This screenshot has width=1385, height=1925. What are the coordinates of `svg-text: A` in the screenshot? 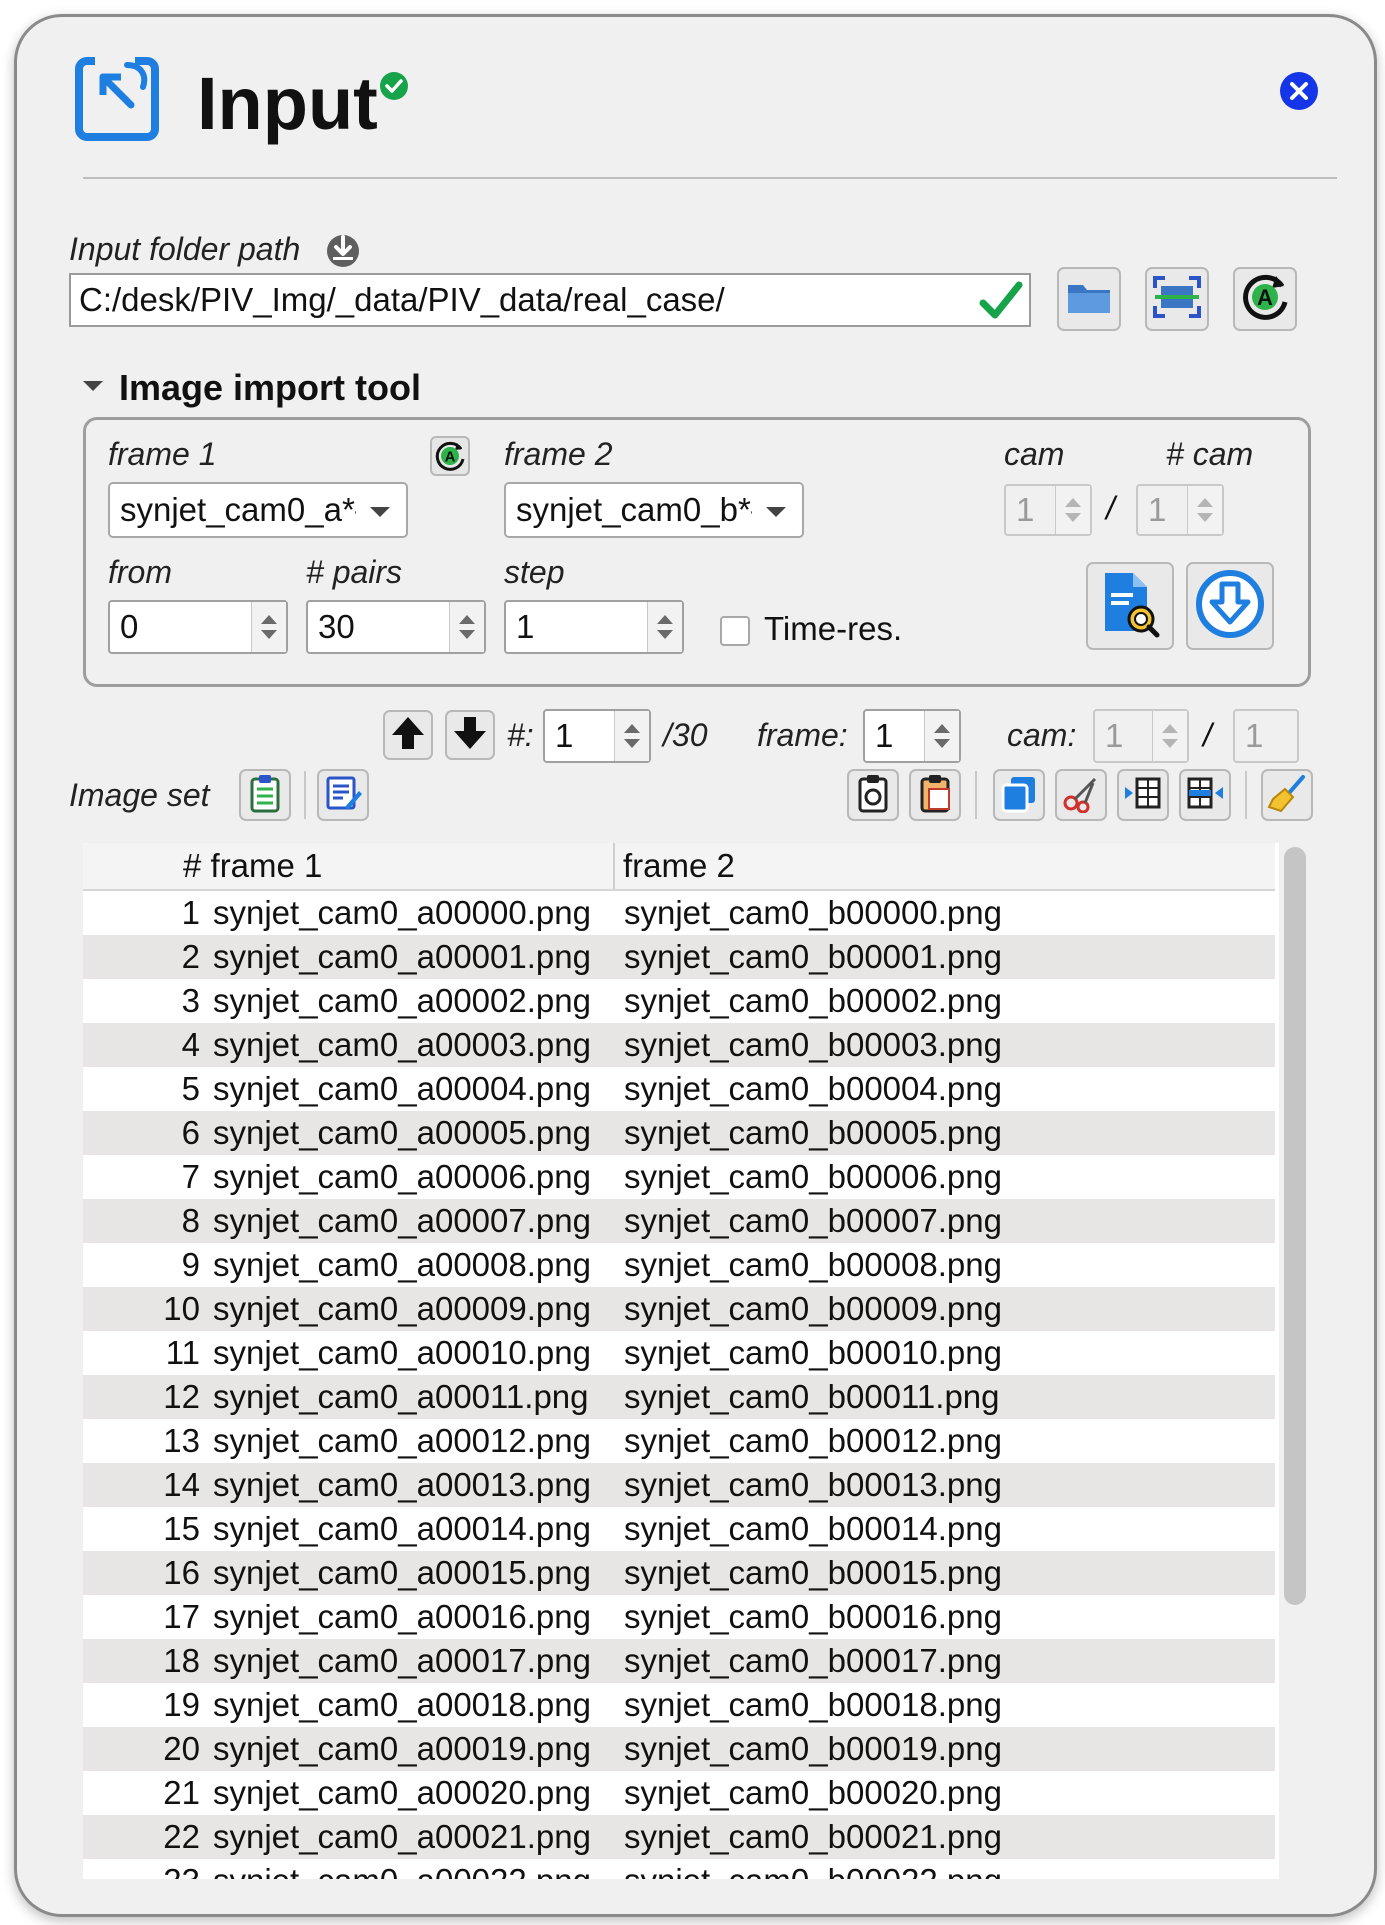 It's located at (1265, 297).